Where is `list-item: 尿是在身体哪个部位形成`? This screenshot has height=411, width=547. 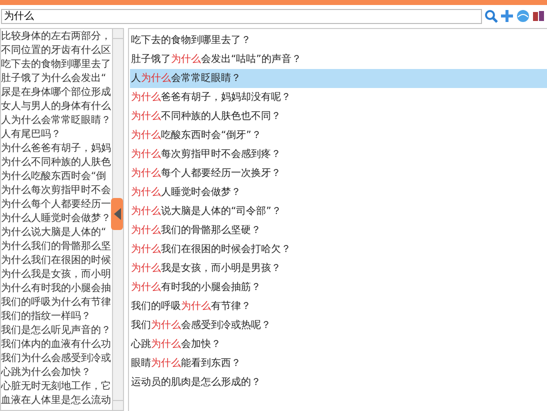 list-item: 尿是在身体哪个部位形成 is located at coordinates (56, 93).